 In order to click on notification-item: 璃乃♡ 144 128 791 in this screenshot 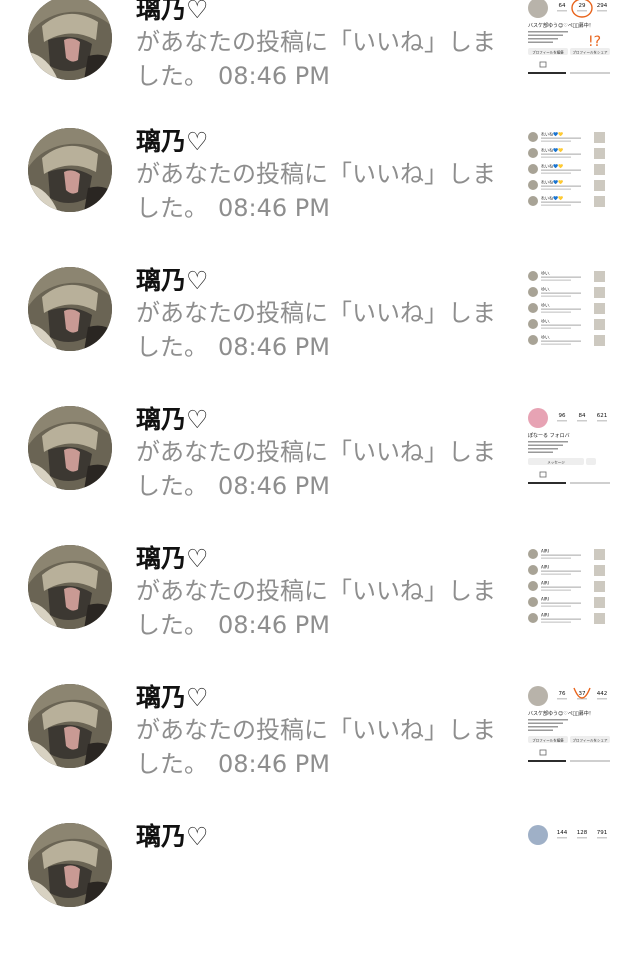, I will do `click(320, 892)`.